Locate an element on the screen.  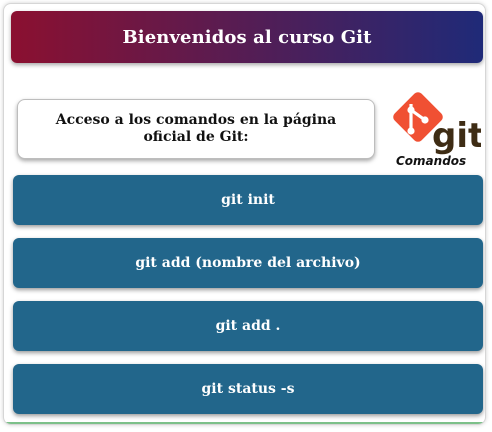
git-logo-icon: git is located at coordinates (437, 124).